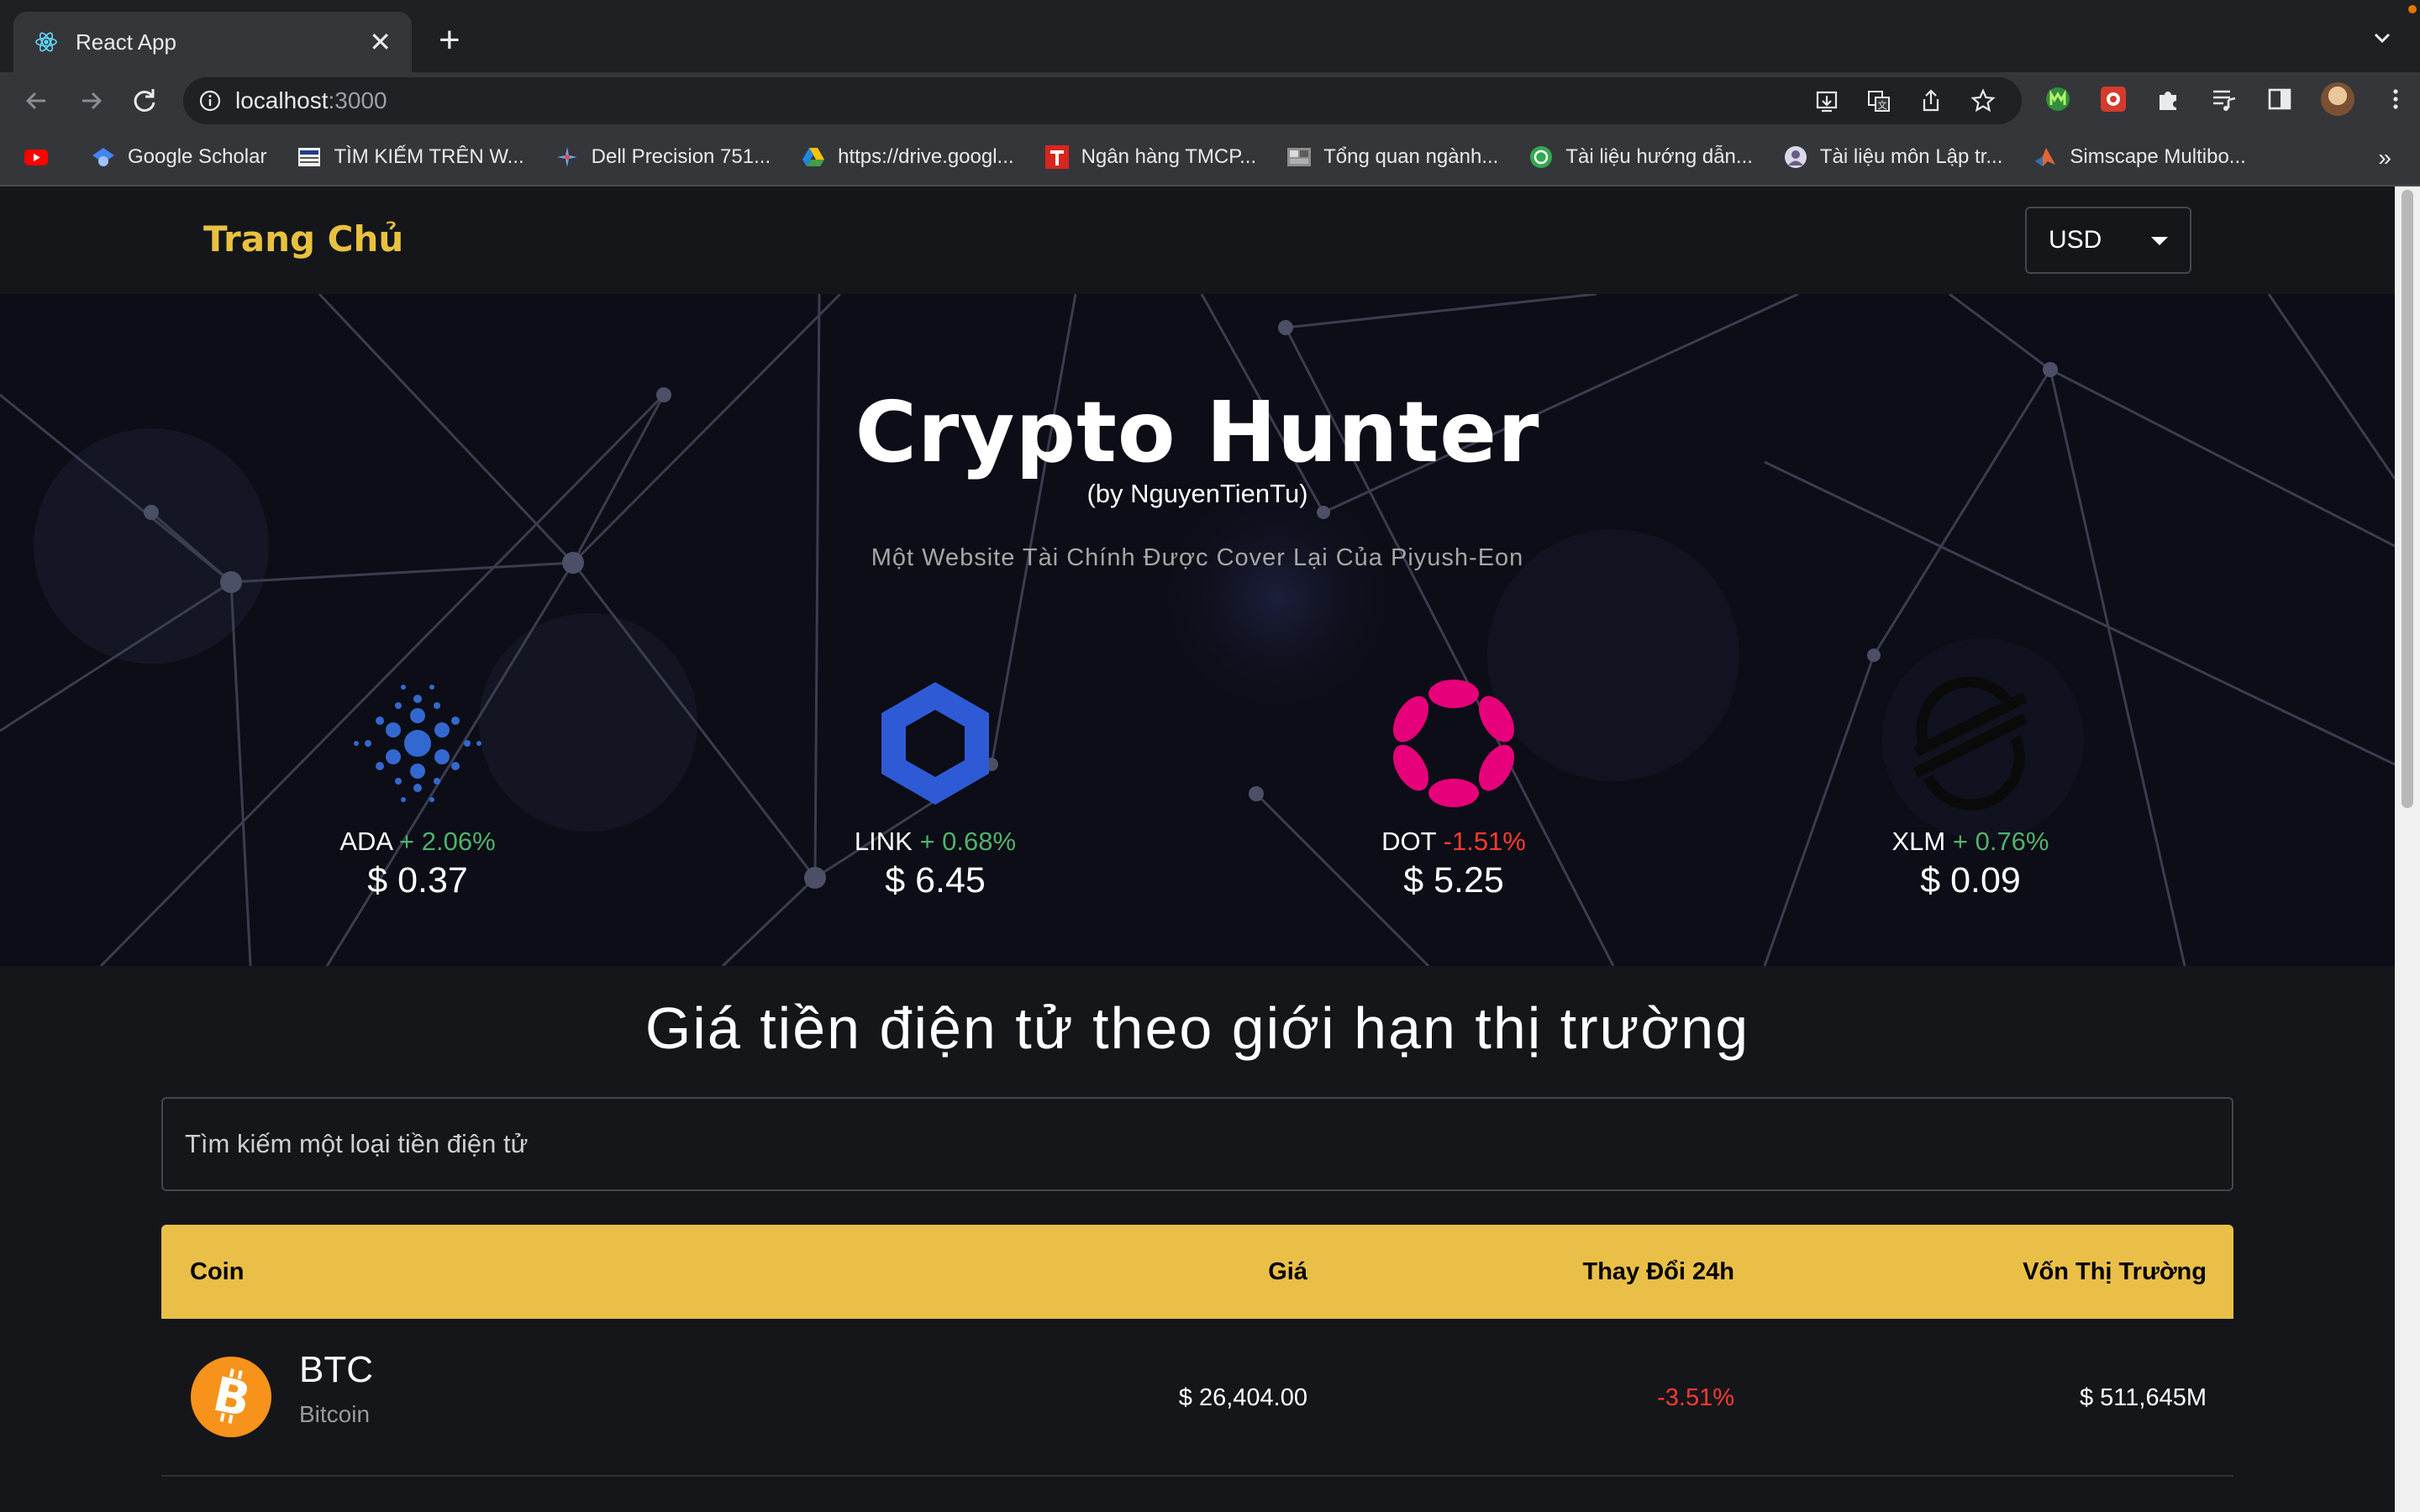  What do you see at coordinates (303, 239) in the screenshot?
I see `brand-home-link: Trang Chủ` at bounding box center [303, 239].